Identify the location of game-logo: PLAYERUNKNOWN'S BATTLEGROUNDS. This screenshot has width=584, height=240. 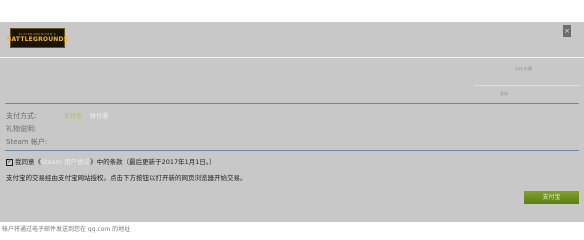
(37, 38).